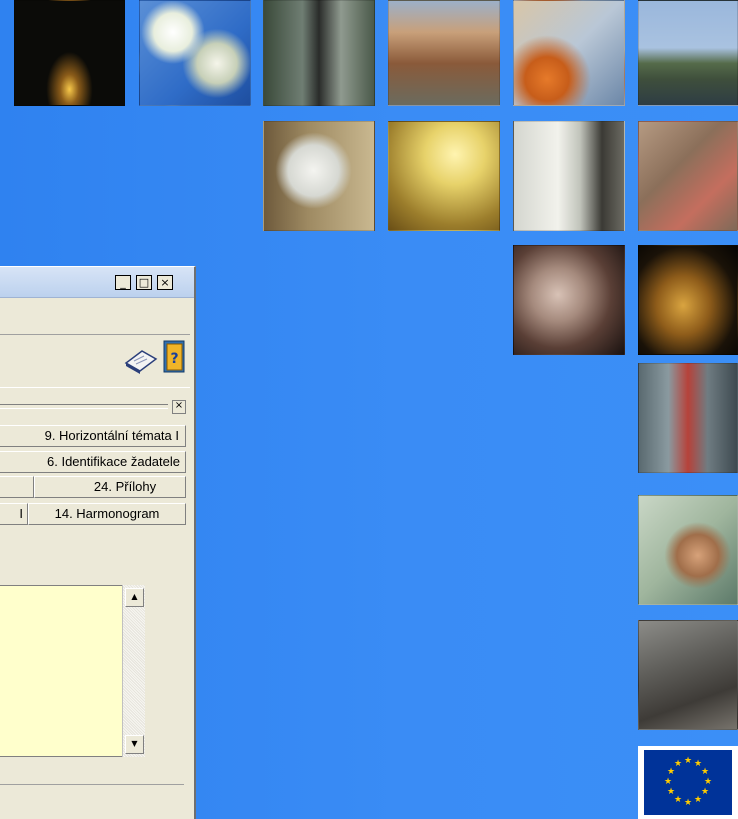 The image size is (738, 819). I want to click on eu-flag-field: ★ ★ ★ ★ ★ ★ ★ ★ ★ ★ ★ ★, so click(688, 782).